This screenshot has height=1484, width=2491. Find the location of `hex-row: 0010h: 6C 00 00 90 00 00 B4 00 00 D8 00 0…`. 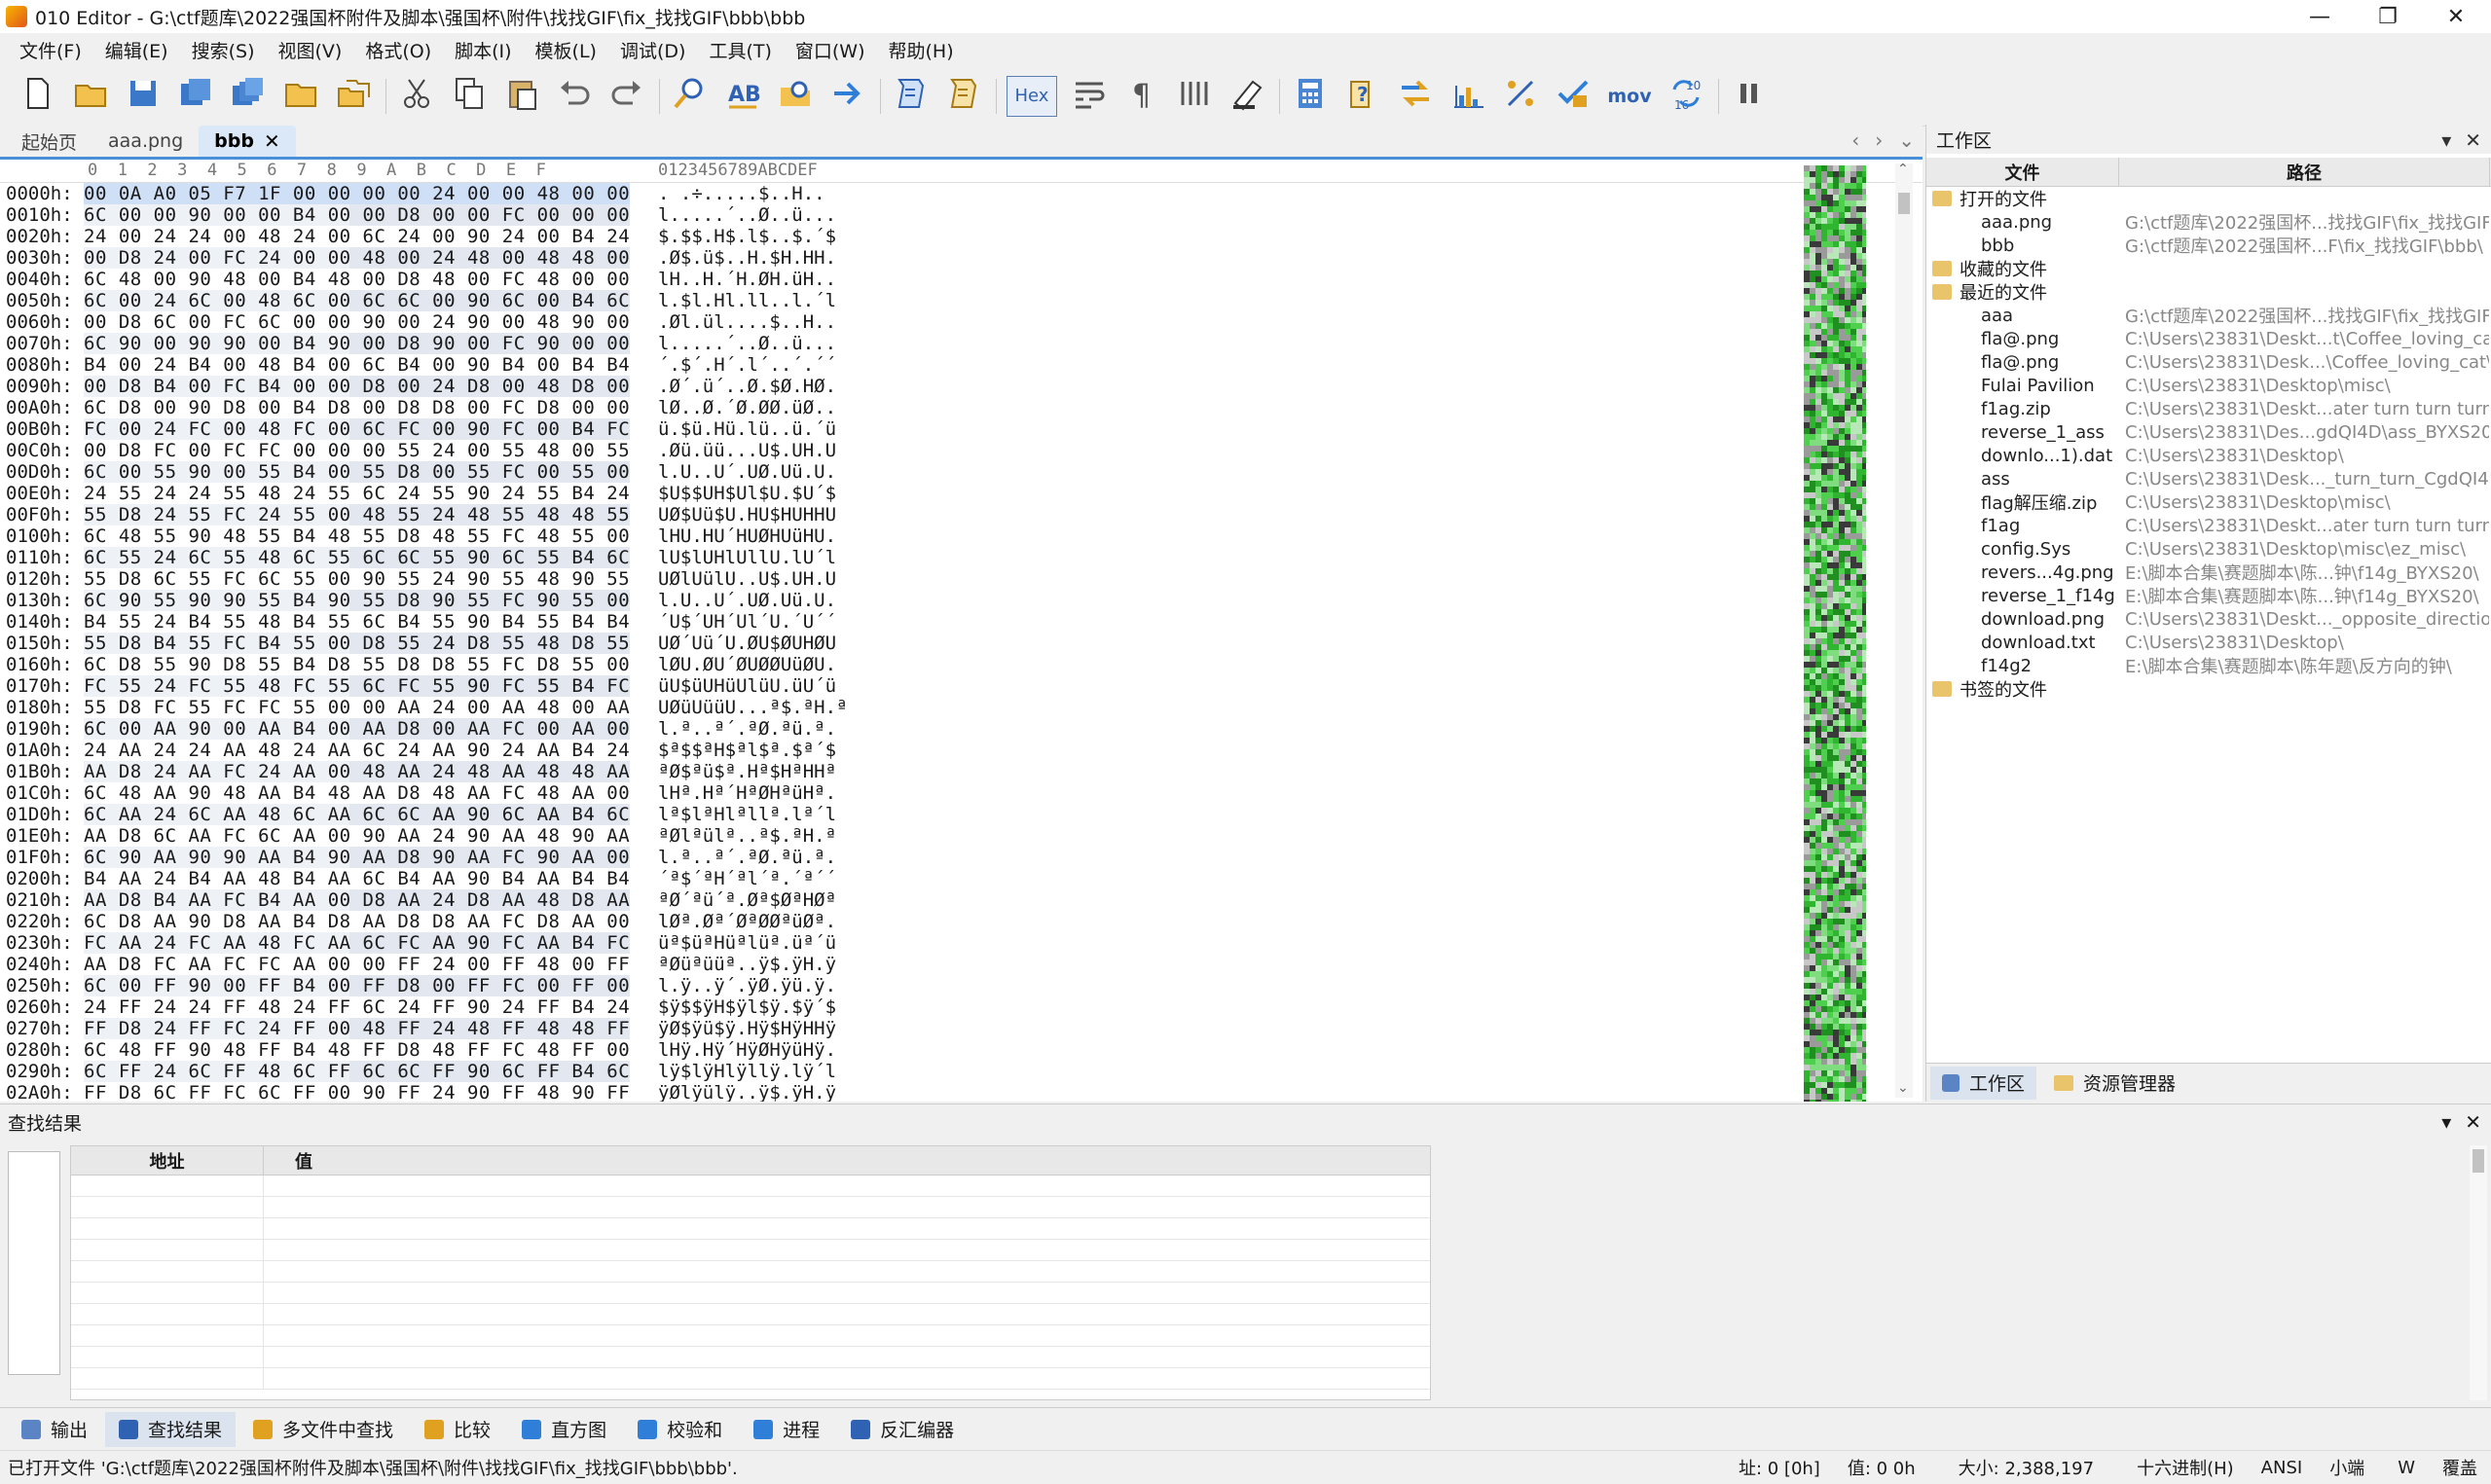

hex-row: 0010h: 6C 00 00 90 00 00 B4 00 00 D8 00 0… is located at coordinates (428, 215).